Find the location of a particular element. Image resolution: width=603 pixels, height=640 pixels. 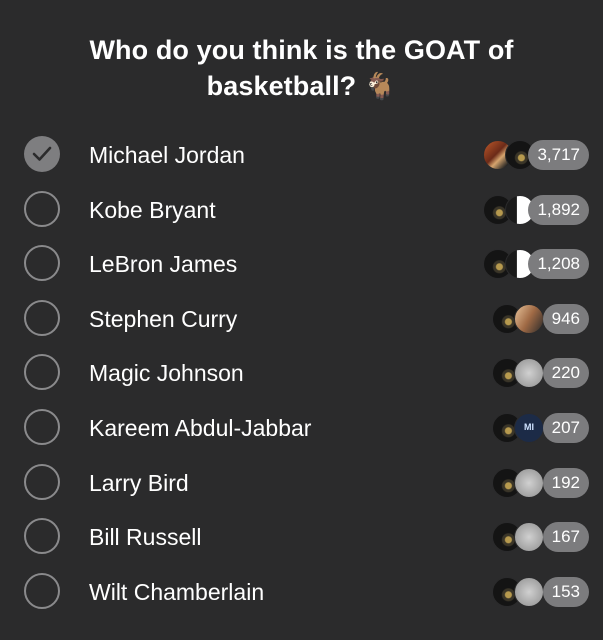

poll-option-kobe-bryant: Kobe Bryant 1,892 is located at coordinates (301, 210).